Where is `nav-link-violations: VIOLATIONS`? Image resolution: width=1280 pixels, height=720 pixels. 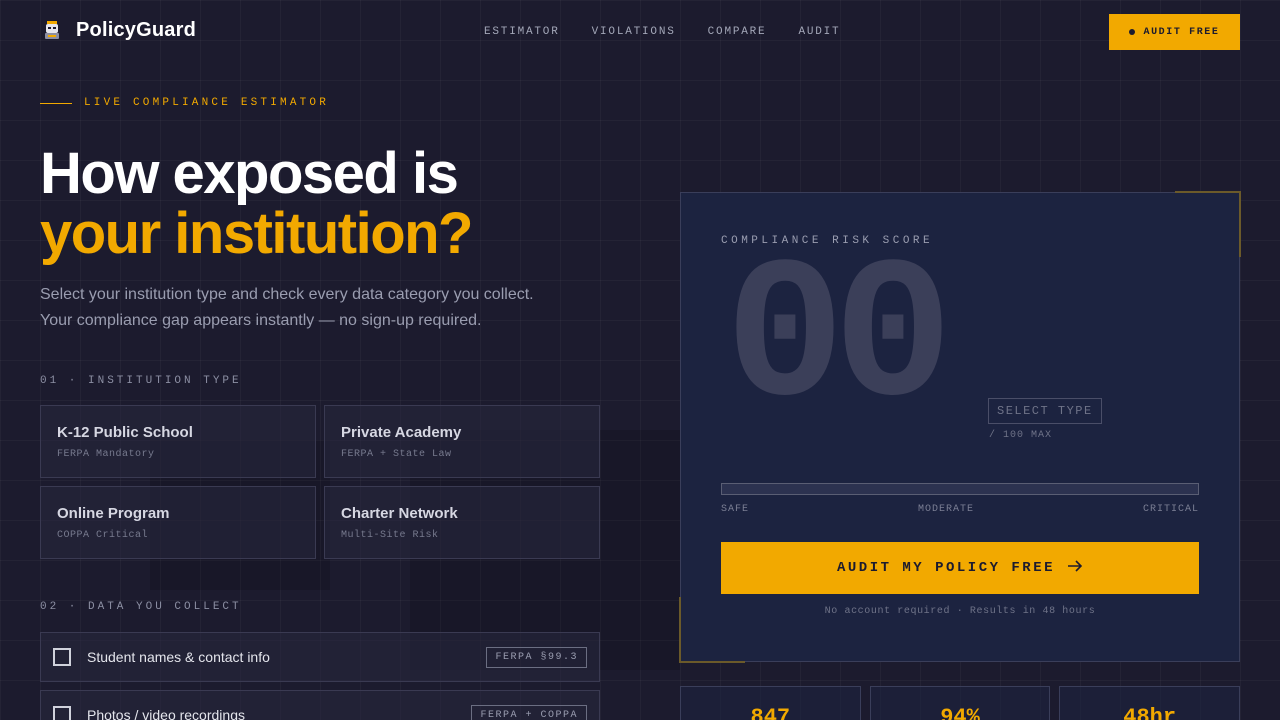 nav-link-violations: VIOLATIONS is located at coordinates (634, 32).